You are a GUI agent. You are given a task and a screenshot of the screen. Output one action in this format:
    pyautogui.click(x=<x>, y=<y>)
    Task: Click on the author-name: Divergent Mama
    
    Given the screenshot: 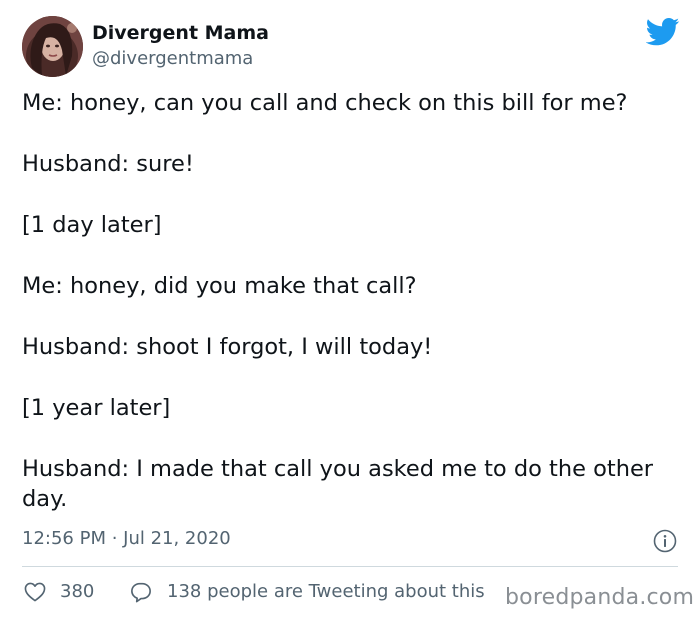 What is the action you would take?
    pyautogui.click(x=180, y=33)
    